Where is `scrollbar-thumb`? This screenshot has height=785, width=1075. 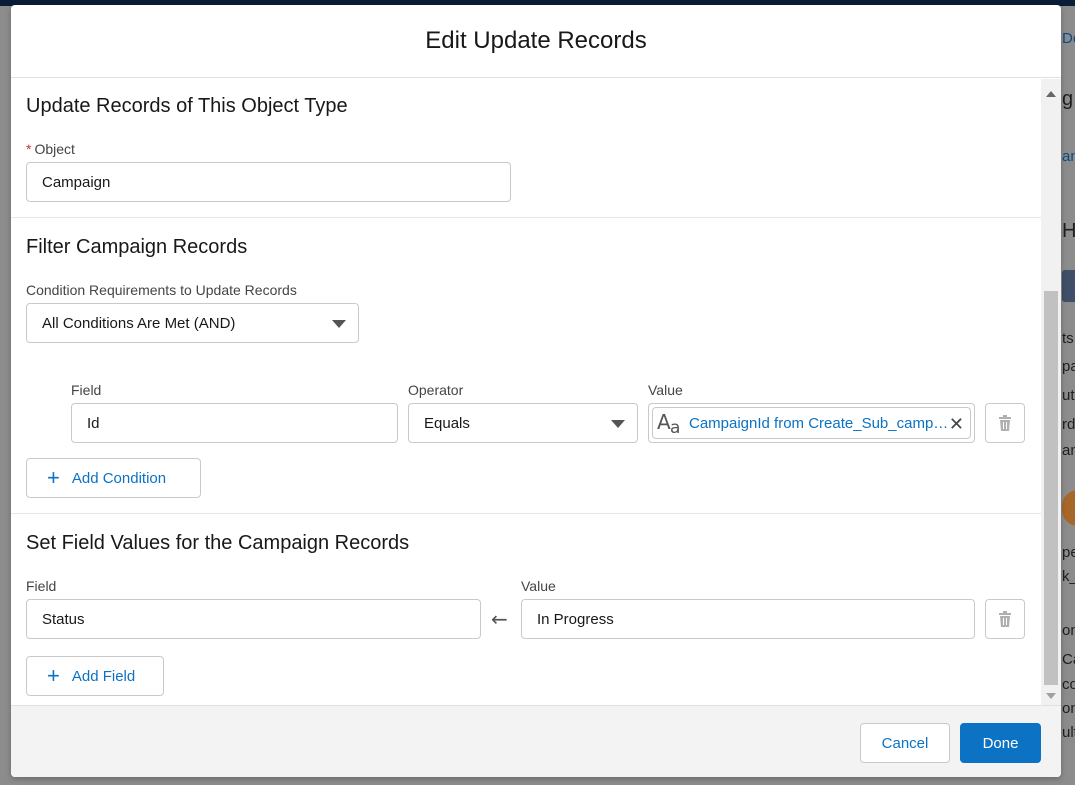 scrollbar-thumb is located at coordinates (1051, 488).